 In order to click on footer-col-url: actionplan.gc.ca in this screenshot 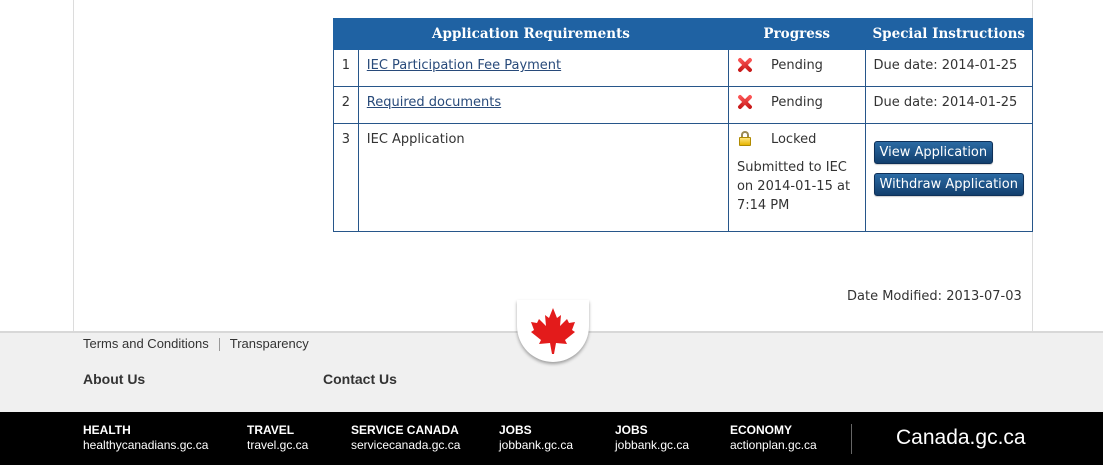, I will do `click(773, 445)`.